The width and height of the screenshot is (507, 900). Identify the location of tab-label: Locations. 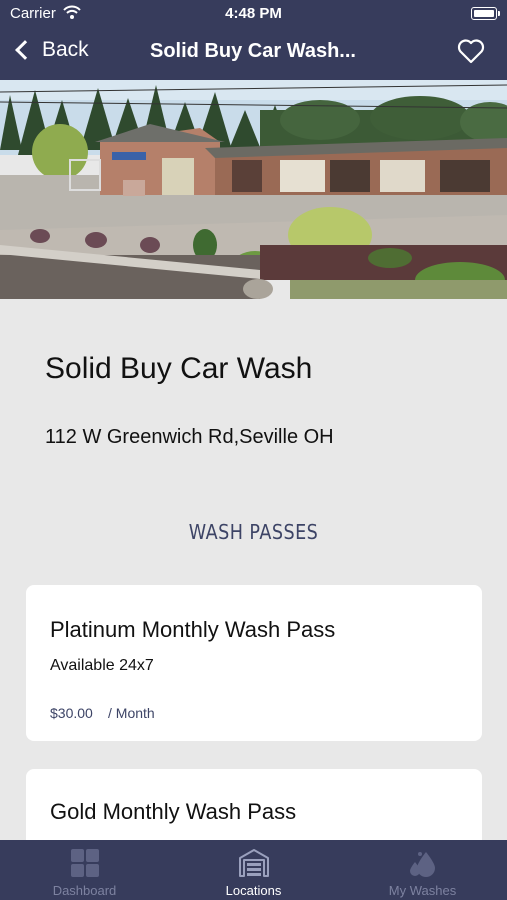
(253, 890).